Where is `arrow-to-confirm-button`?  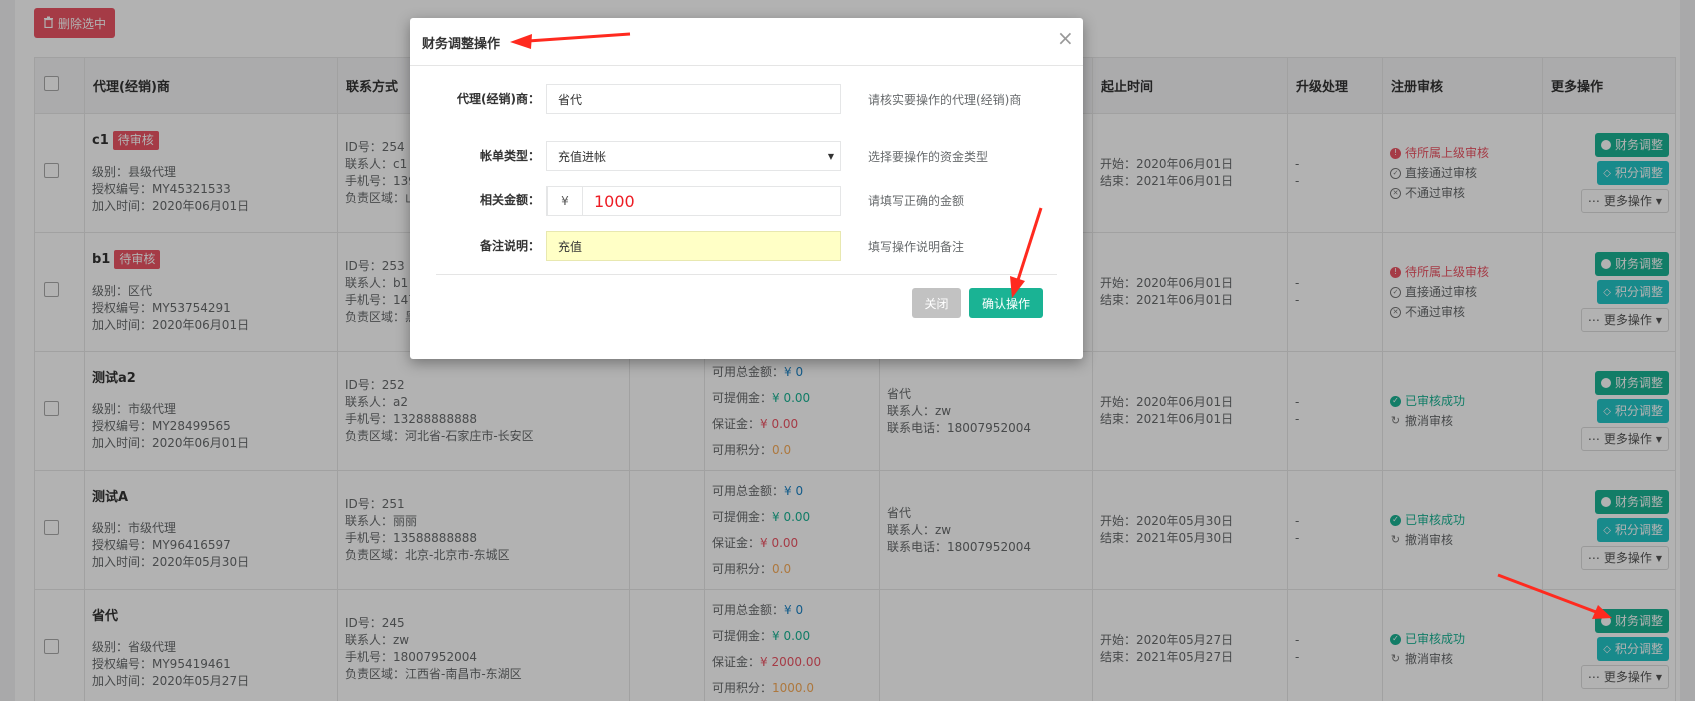 arrow-to-confirm-button is located at coordinates (1026, 252).